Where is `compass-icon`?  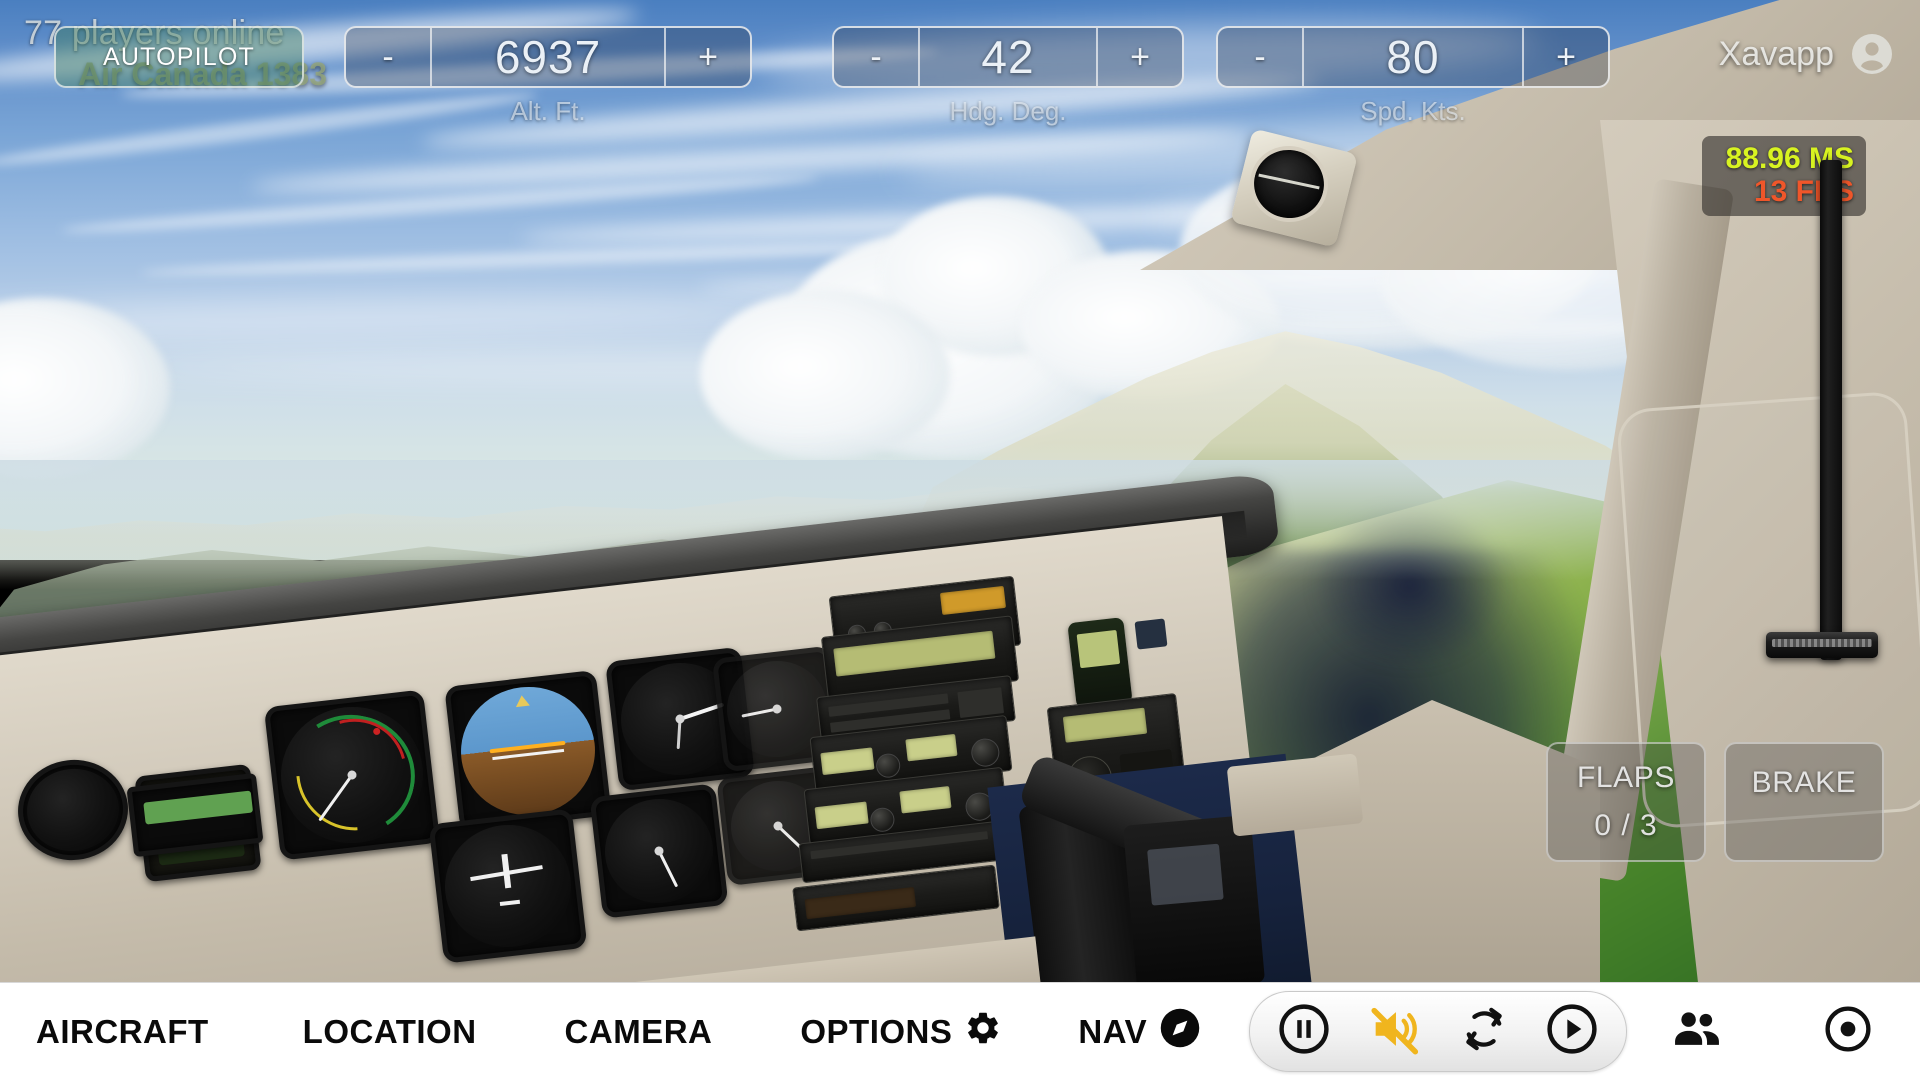 compass-icon is located at coordinates (1180, 1032).